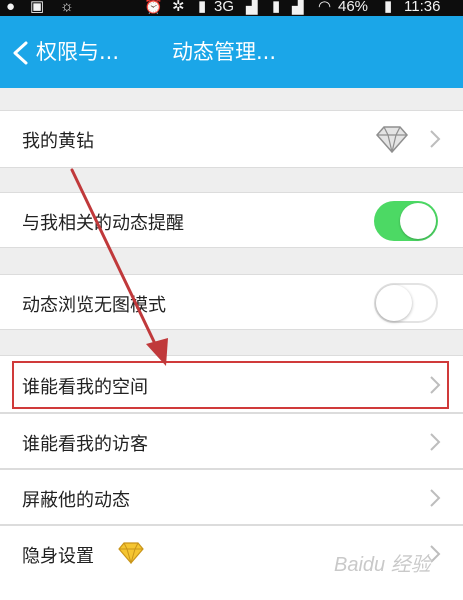  Describe the element at coordinates (11, 7) in the screenshot. I see `app-notification-icon: ●` at that location.